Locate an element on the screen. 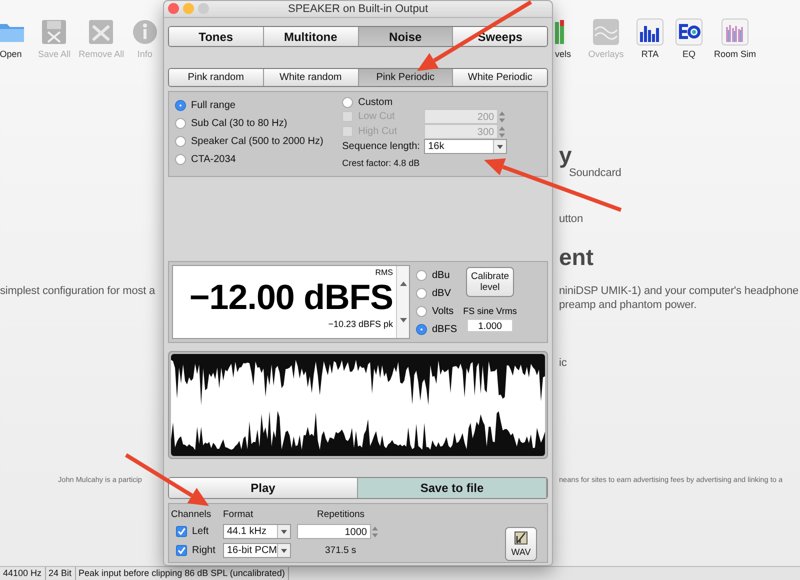  caret-icon is located at coordinates (500, 146).